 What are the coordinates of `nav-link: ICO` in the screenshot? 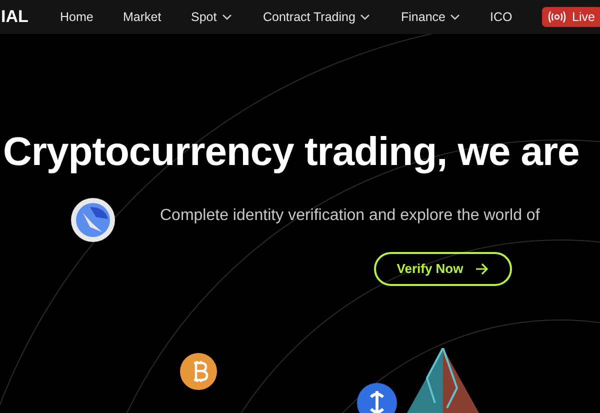 It's located at (501, 17).